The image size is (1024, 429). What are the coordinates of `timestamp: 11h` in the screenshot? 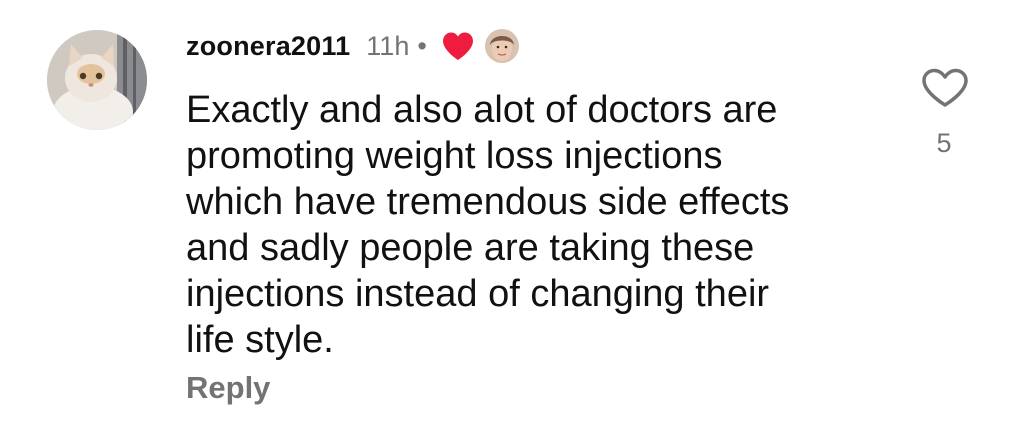 It's located at (388, 45).